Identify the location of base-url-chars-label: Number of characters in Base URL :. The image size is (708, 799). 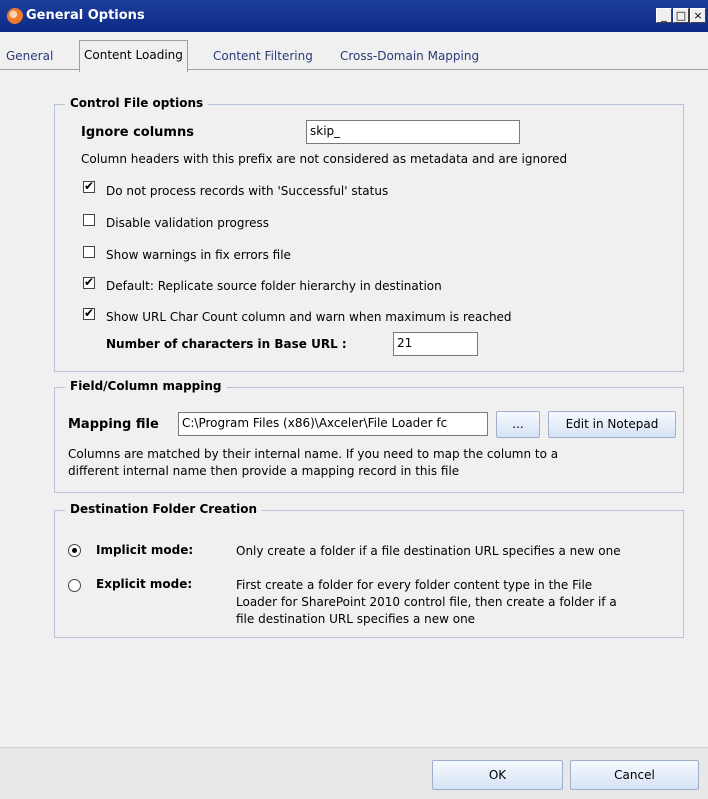
(226, 344).